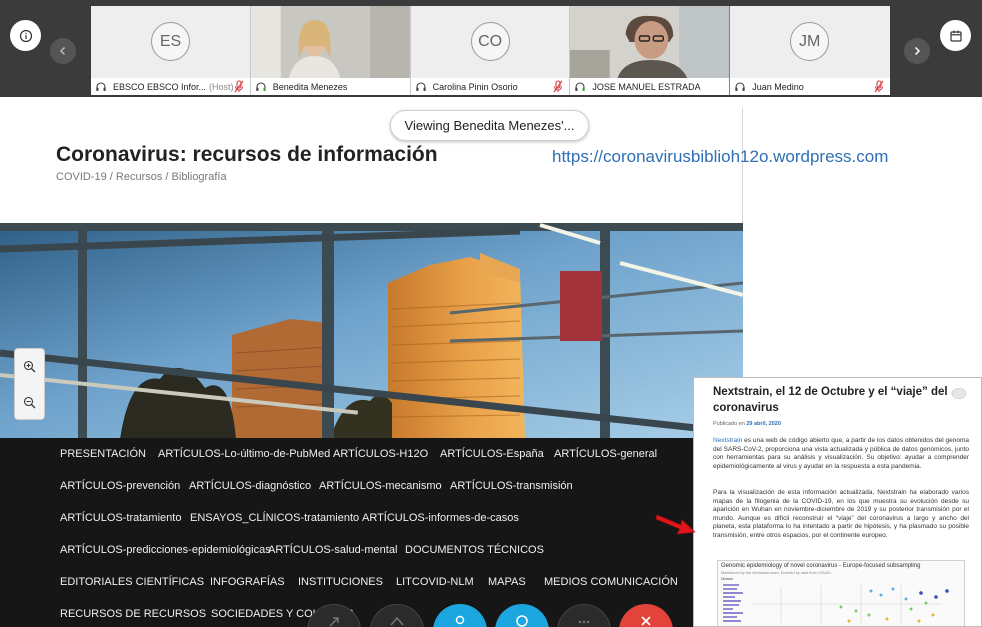  I want to click on participant-tile-active-speaker: JOSE MANUEL ESTRADA, so click(650, 50).